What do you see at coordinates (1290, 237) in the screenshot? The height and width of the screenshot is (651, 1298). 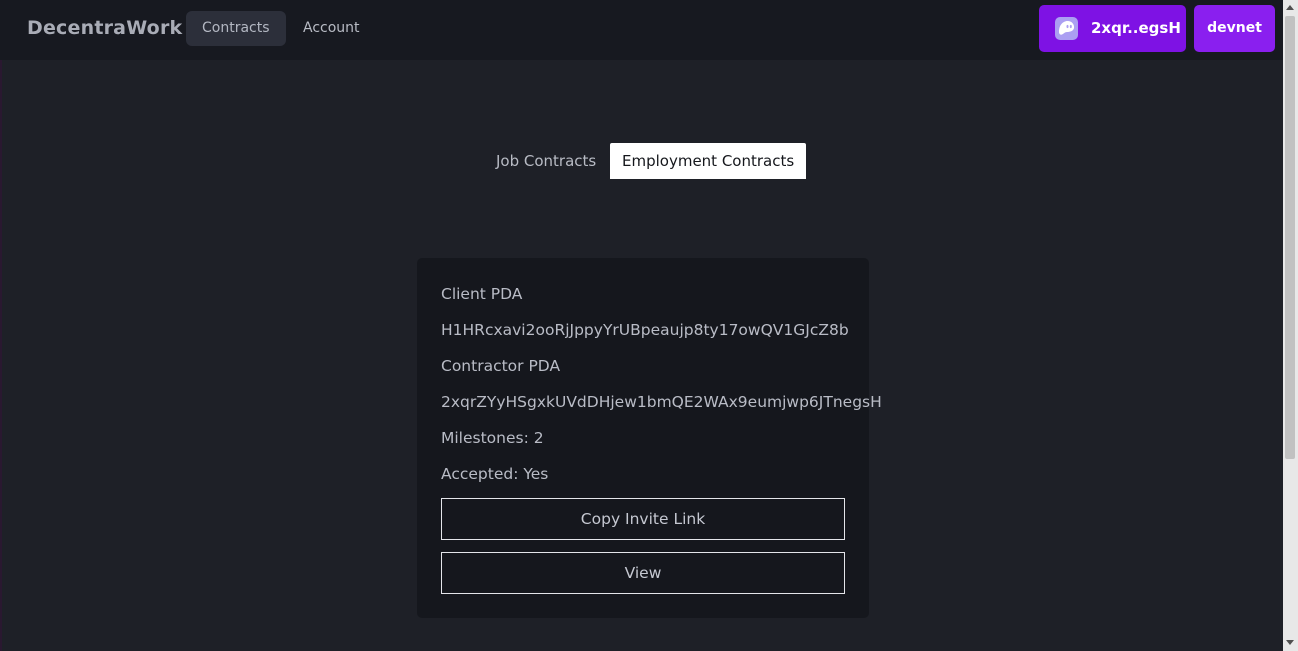 I see `scrollbar-thumb` at bounding box center [1290, 237].